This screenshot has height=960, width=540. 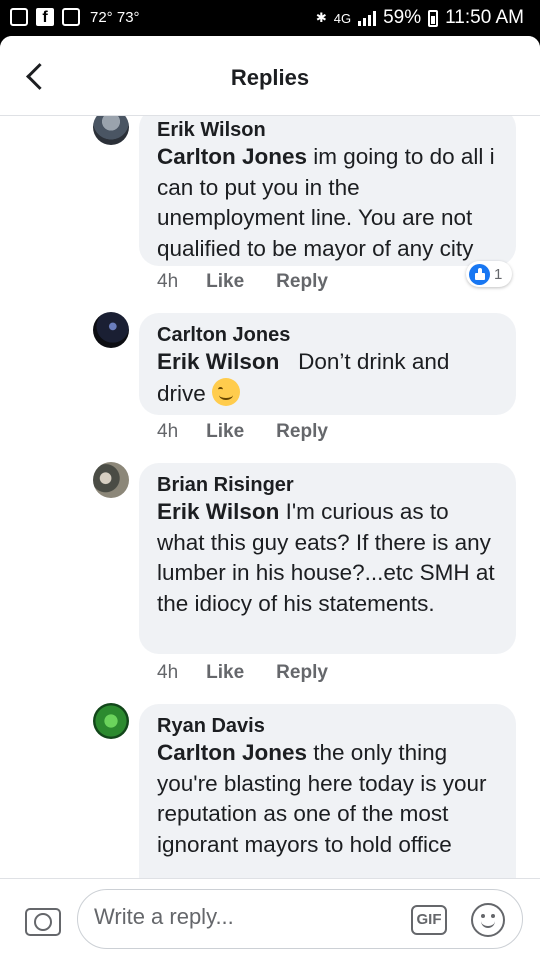 I want to click on message-icon, so click(x=19, y=17).